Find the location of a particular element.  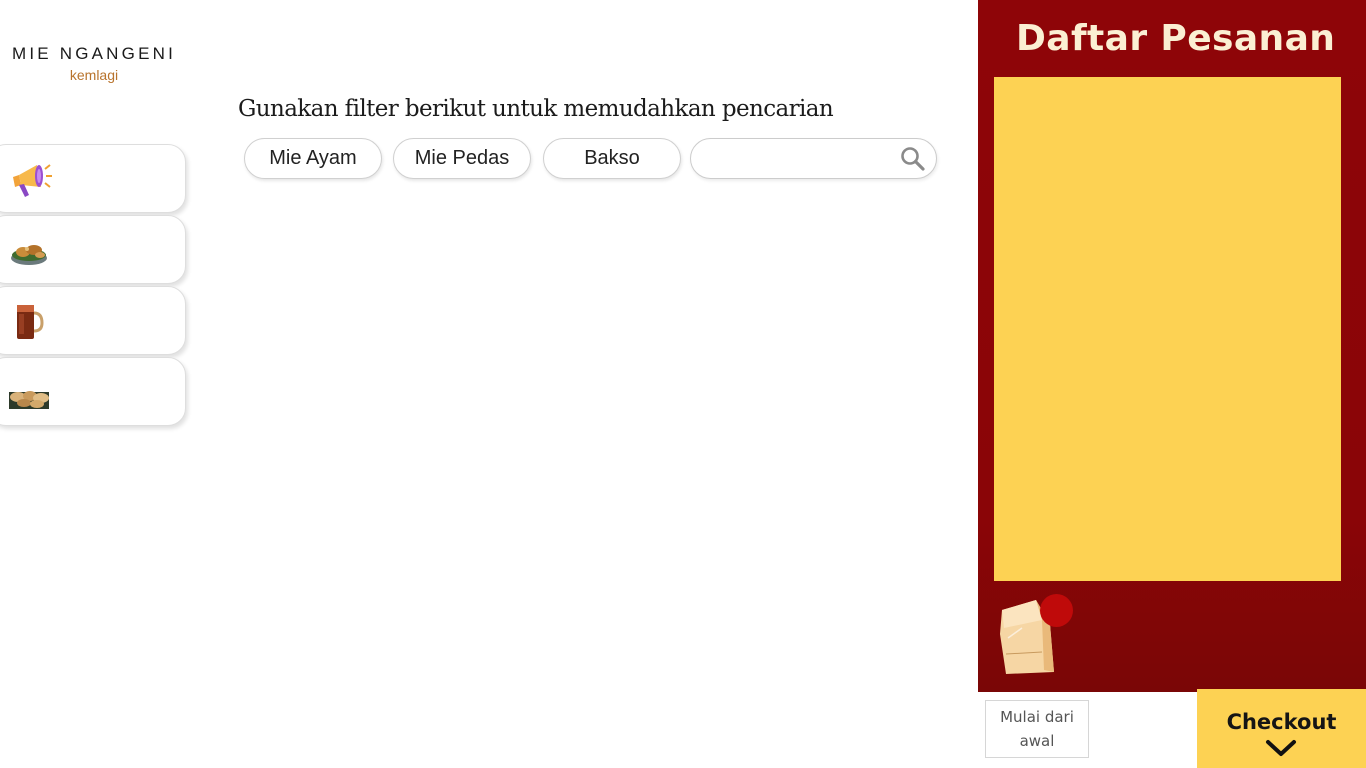

brand-subtitle: kemlagi is located at coordinates (94, 75).